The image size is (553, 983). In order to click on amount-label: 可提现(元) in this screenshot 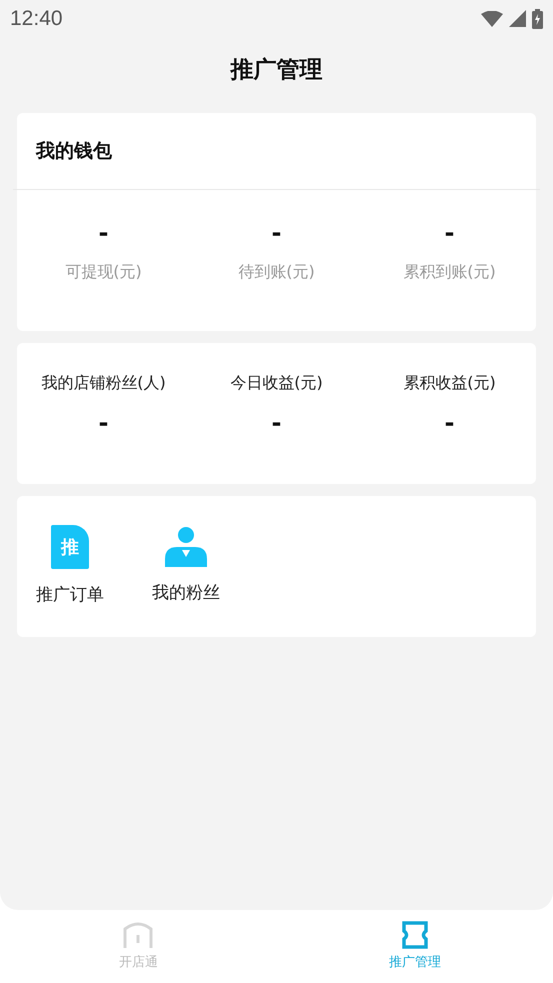, I will do `click(103, 272)`.